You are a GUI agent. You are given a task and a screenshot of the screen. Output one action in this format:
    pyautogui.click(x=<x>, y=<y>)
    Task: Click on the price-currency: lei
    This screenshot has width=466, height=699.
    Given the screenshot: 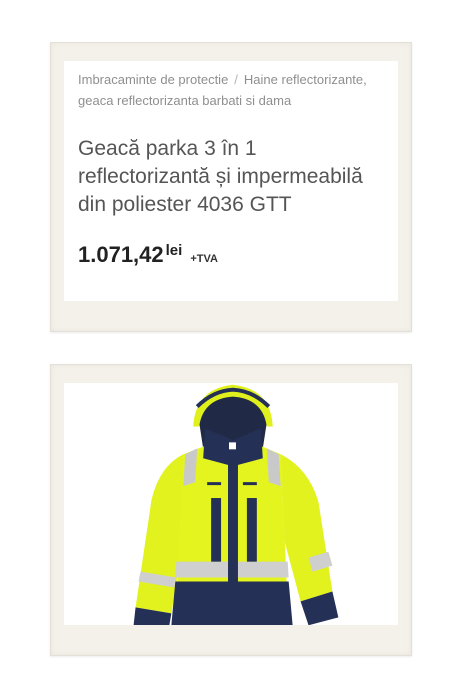 What is the action you would take?
    pyautogui.click(x=174, y=250)
    